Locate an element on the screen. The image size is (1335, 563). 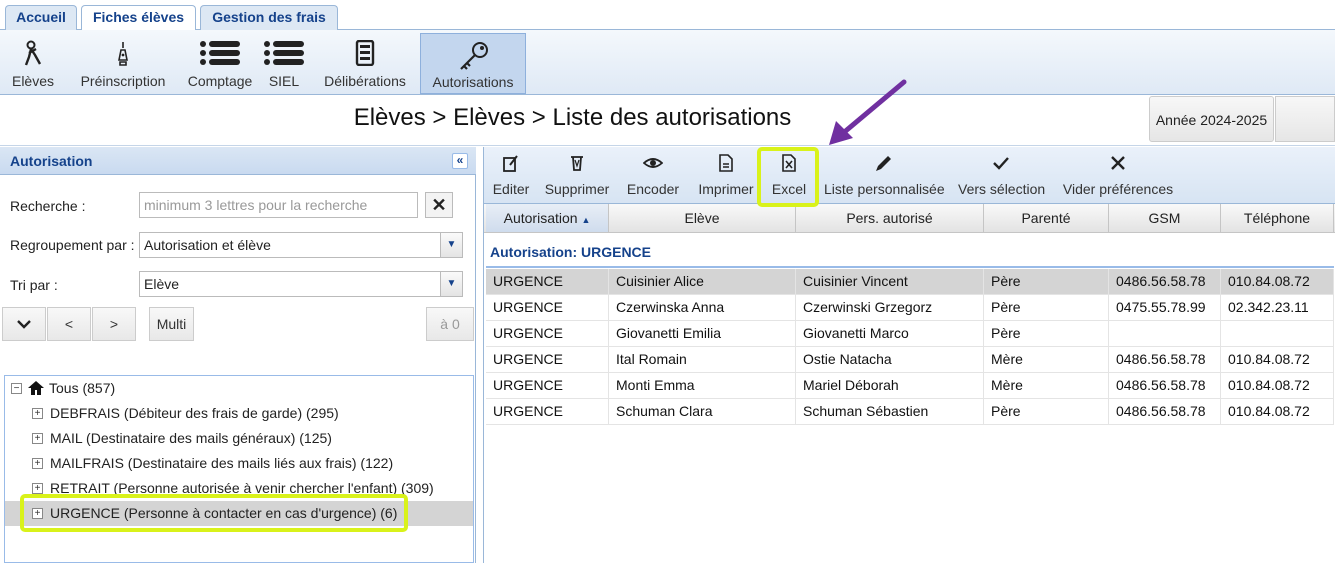
delete-button: Supprimer is located at coordinates (577, 175).